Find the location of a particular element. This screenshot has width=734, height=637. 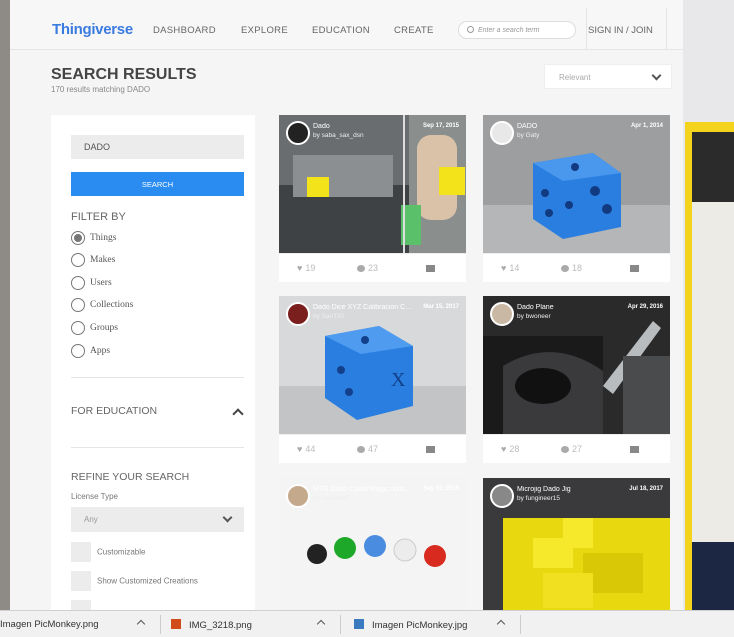

thing-thumbnail: Dado Plane by bwoneer Apr 29, 2016 is located at coordinates (576, 365).